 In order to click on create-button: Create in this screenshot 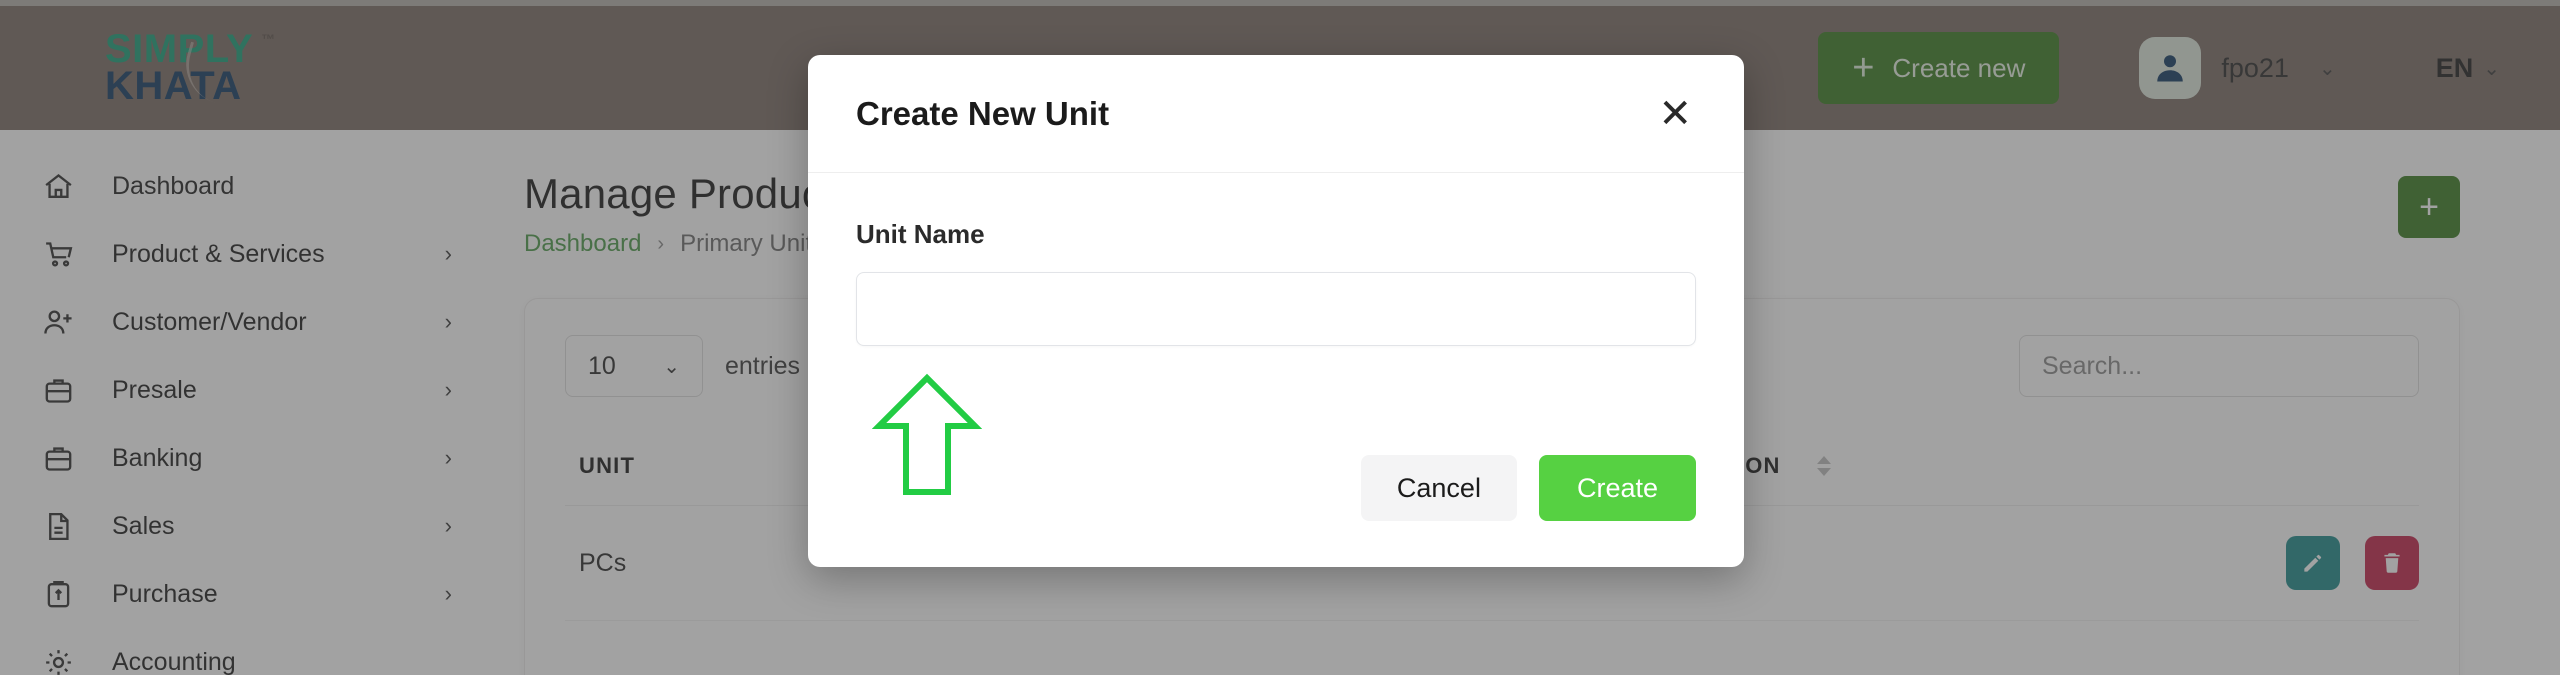, I will do `click(1617, 488)`.